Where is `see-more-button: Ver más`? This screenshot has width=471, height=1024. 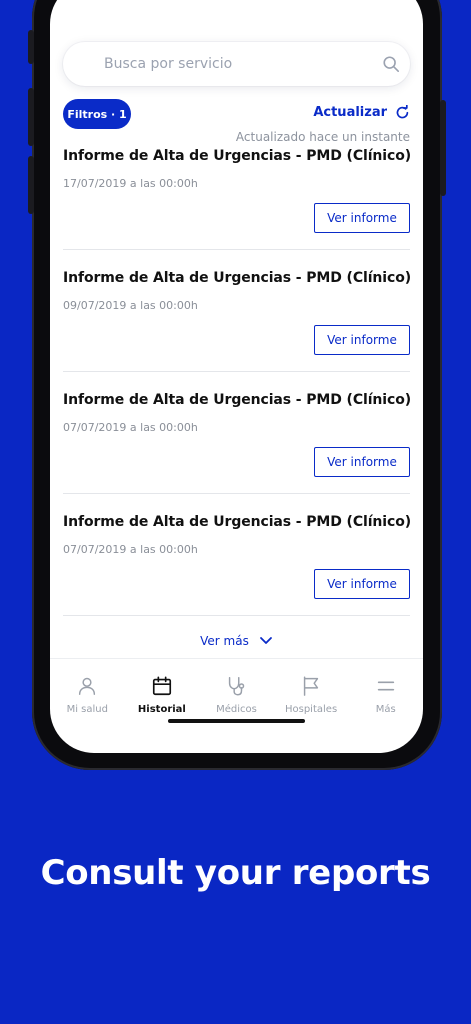
see-more-button: Ver más is located at coordinates (236, 641).